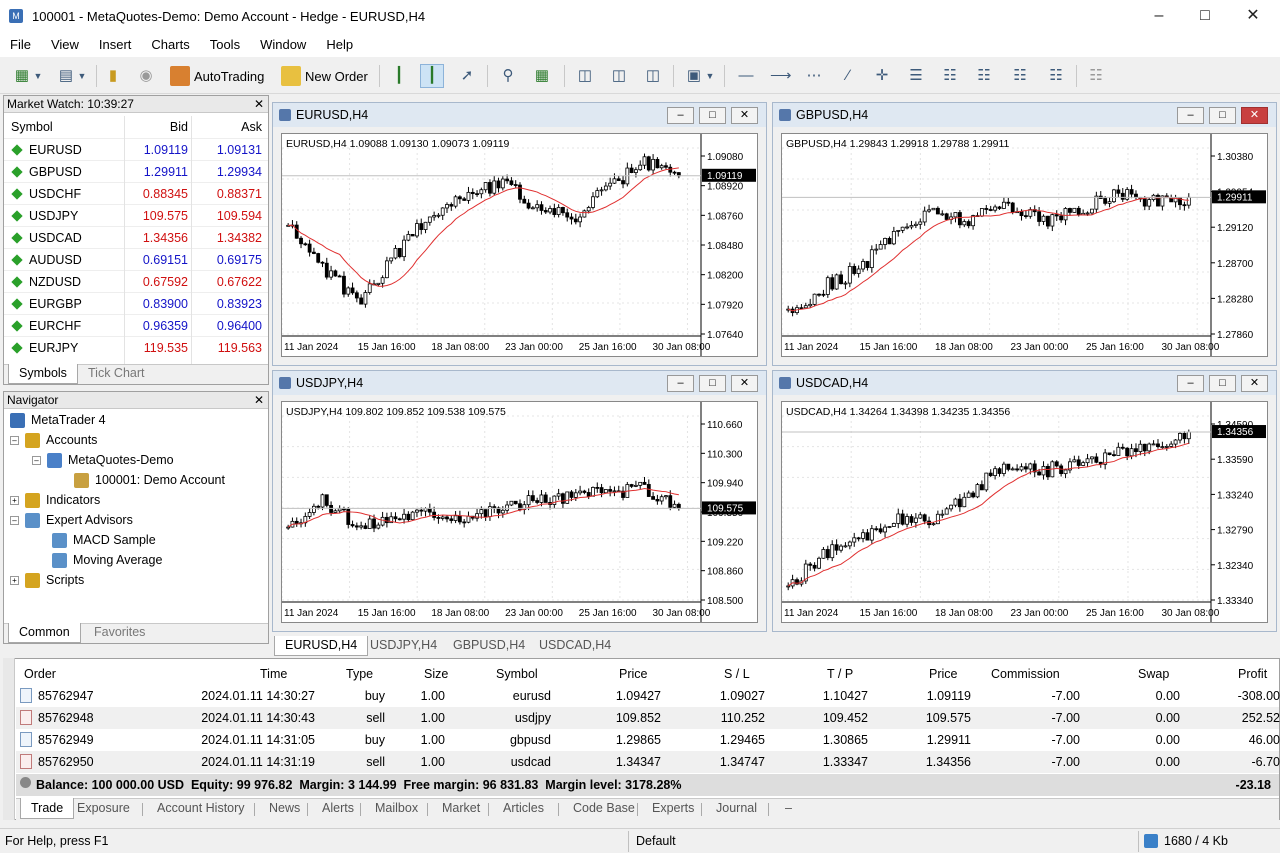  I want to click on market-watch-row: EURUSD 1.09119 1.09131, so click(136, 149).